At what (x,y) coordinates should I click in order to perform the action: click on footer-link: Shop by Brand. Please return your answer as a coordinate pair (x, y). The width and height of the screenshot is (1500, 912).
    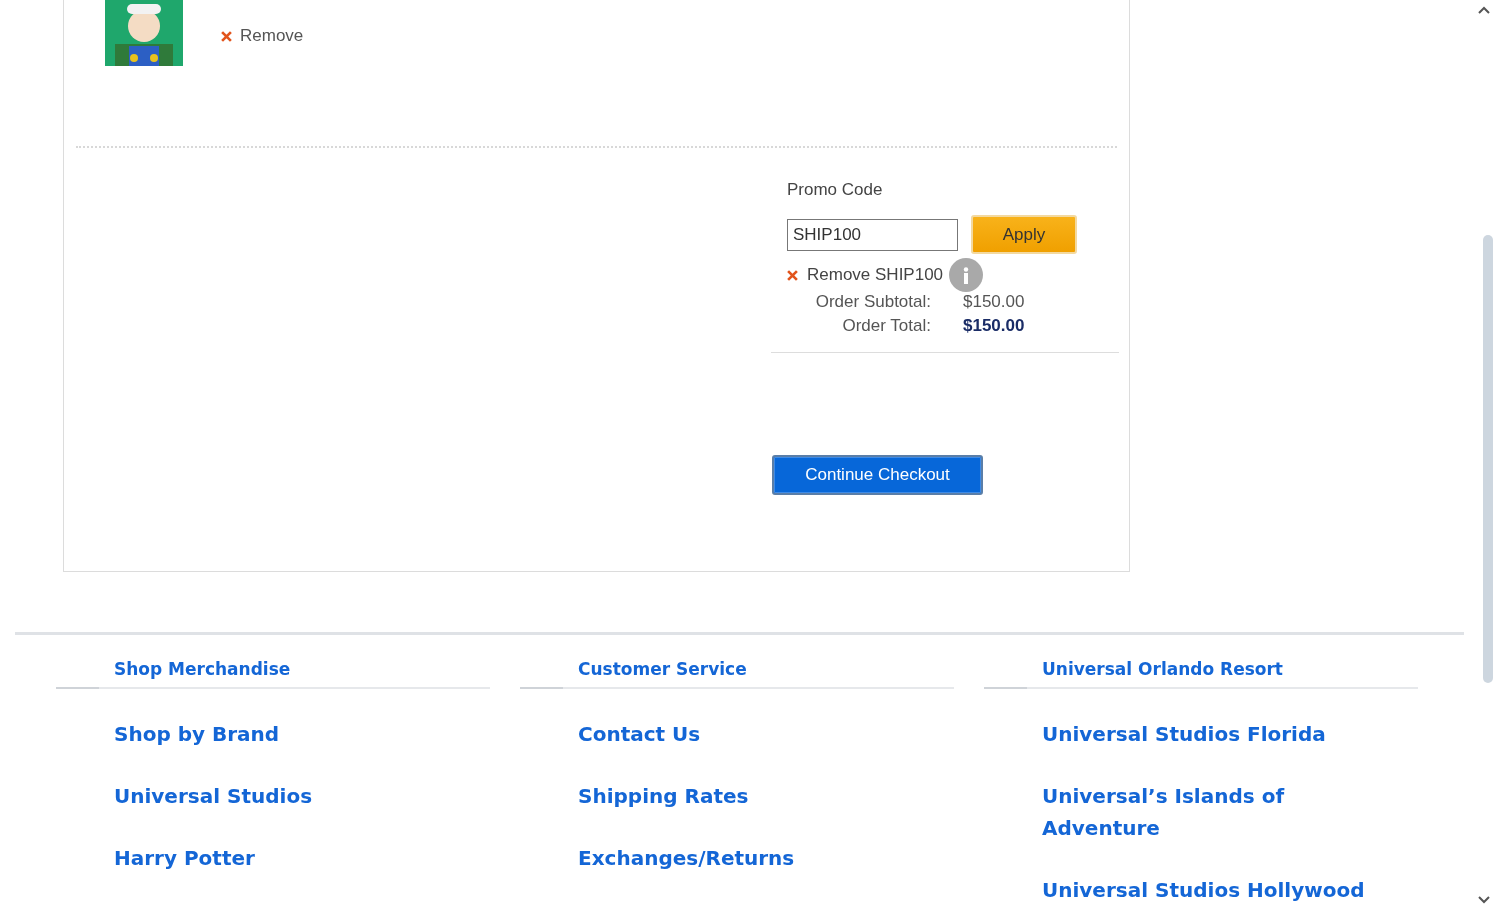
    Looking at the image, I should click on (294, 734).